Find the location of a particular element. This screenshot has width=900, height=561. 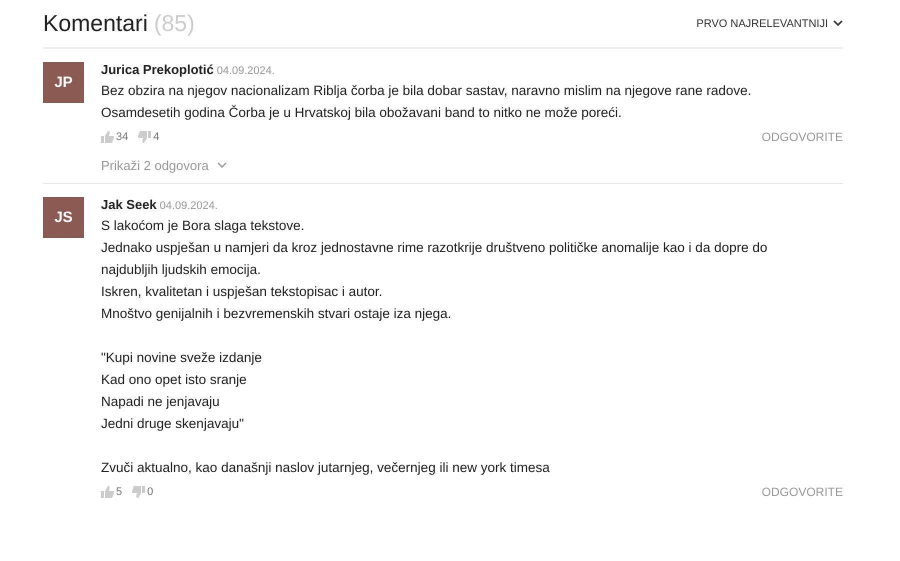

comment-text: Zvuči aktualno, kao današnji naslov jutarnjeg, večernjeg ili new york timesa is located at coordinates (326, 468).